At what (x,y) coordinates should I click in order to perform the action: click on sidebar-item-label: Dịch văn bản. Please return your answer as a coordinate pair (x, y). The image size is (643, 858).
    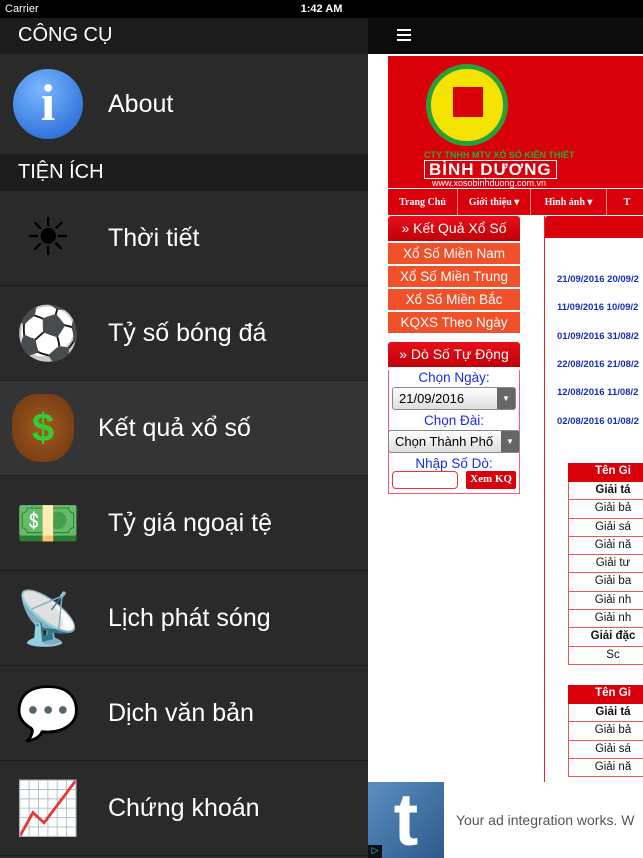
    Looking at the image, I should click on (181, 712).